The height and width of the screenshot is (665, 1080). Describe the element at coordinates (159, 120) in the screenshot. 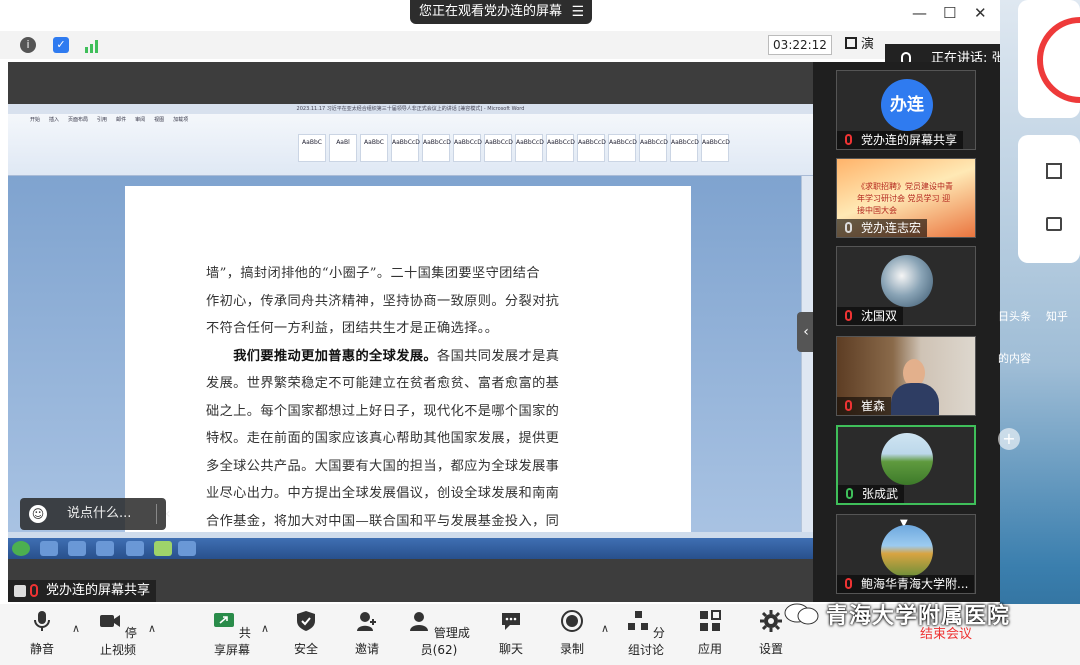

I see `ribbon-tab: 视图` at that location.